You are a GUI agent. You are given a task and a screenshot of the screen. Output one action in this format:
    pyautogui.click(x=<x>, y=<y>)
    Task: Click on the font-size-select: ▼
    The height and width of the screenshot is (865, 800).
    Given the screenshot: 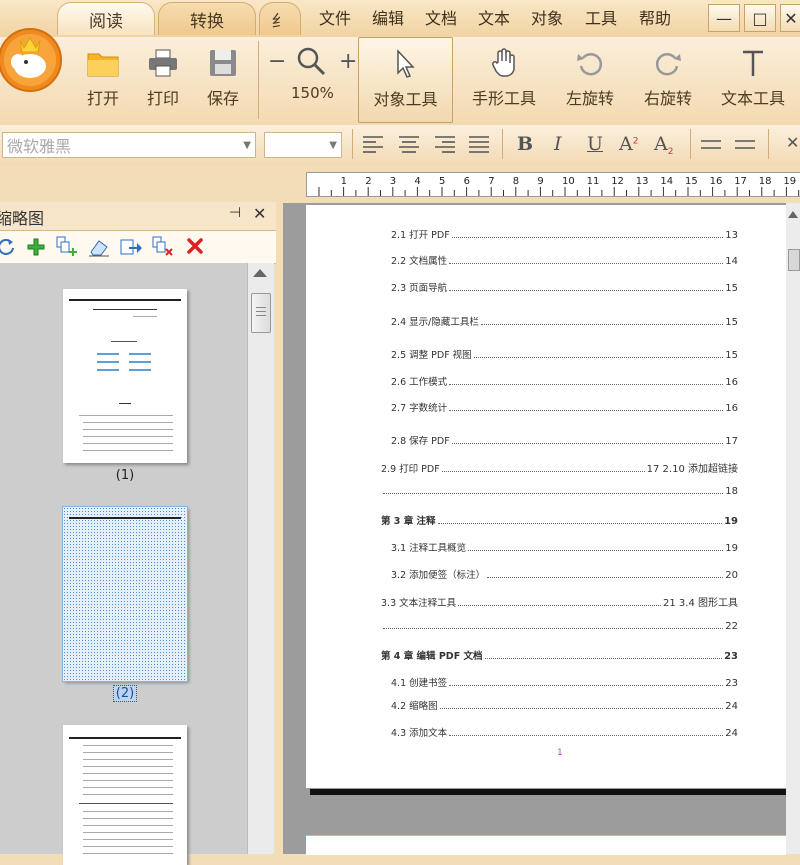 What is the action you would take?
    pyautogui.click(x=303, y=145)
    